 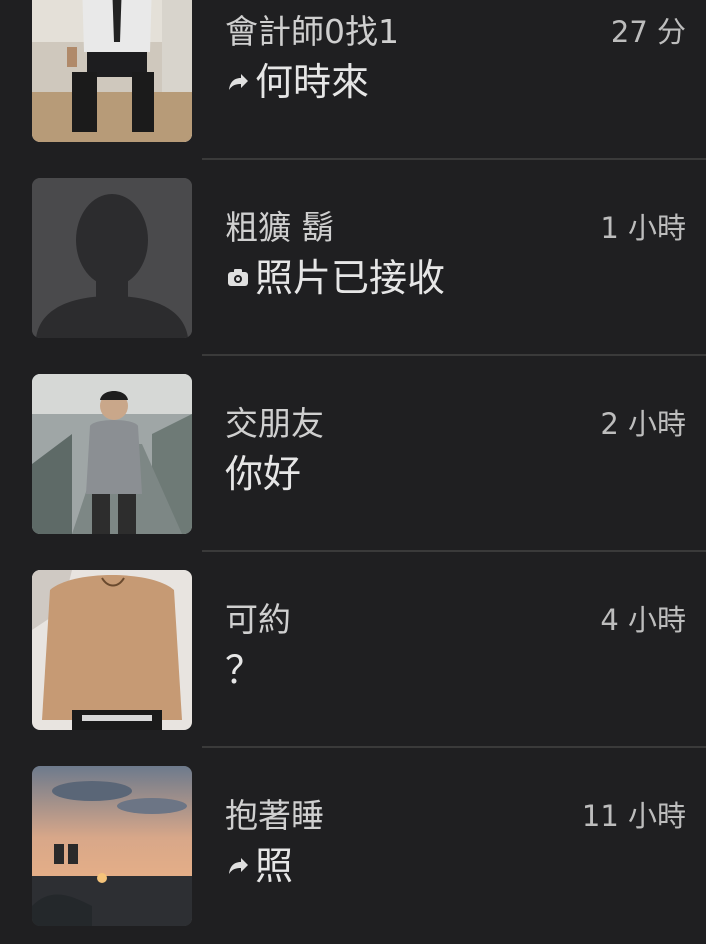 I want to click on message-preview: 照, so click(x=259, y=866).